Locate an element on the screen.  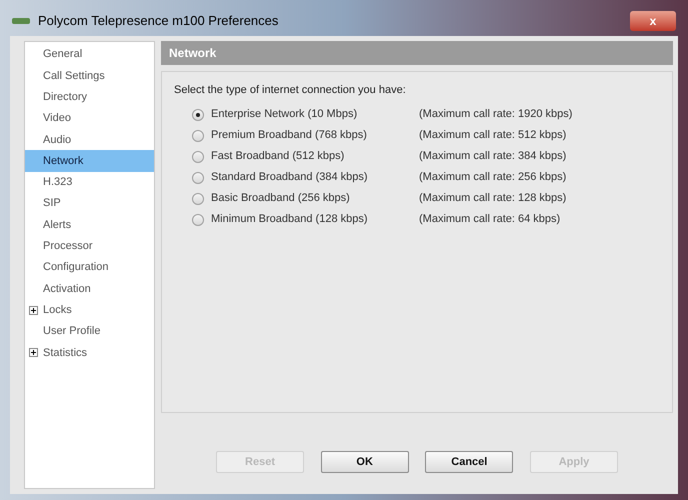
sidebar-item: Alerts is located at coordinates (89, 225).